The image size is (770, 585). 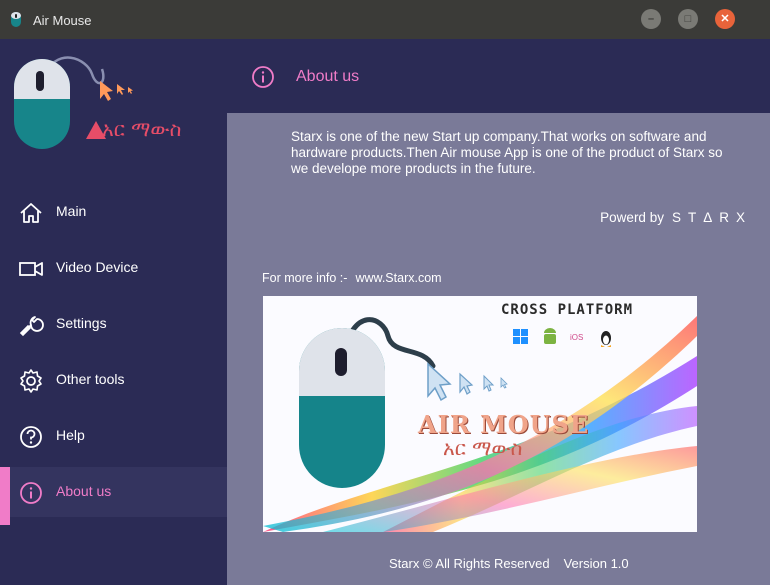 What do you see at coordinates (469, 563) in the screenshot?
I see `copyright-text: Starx © All Rights Reserved` at bounding box center [469, 563].